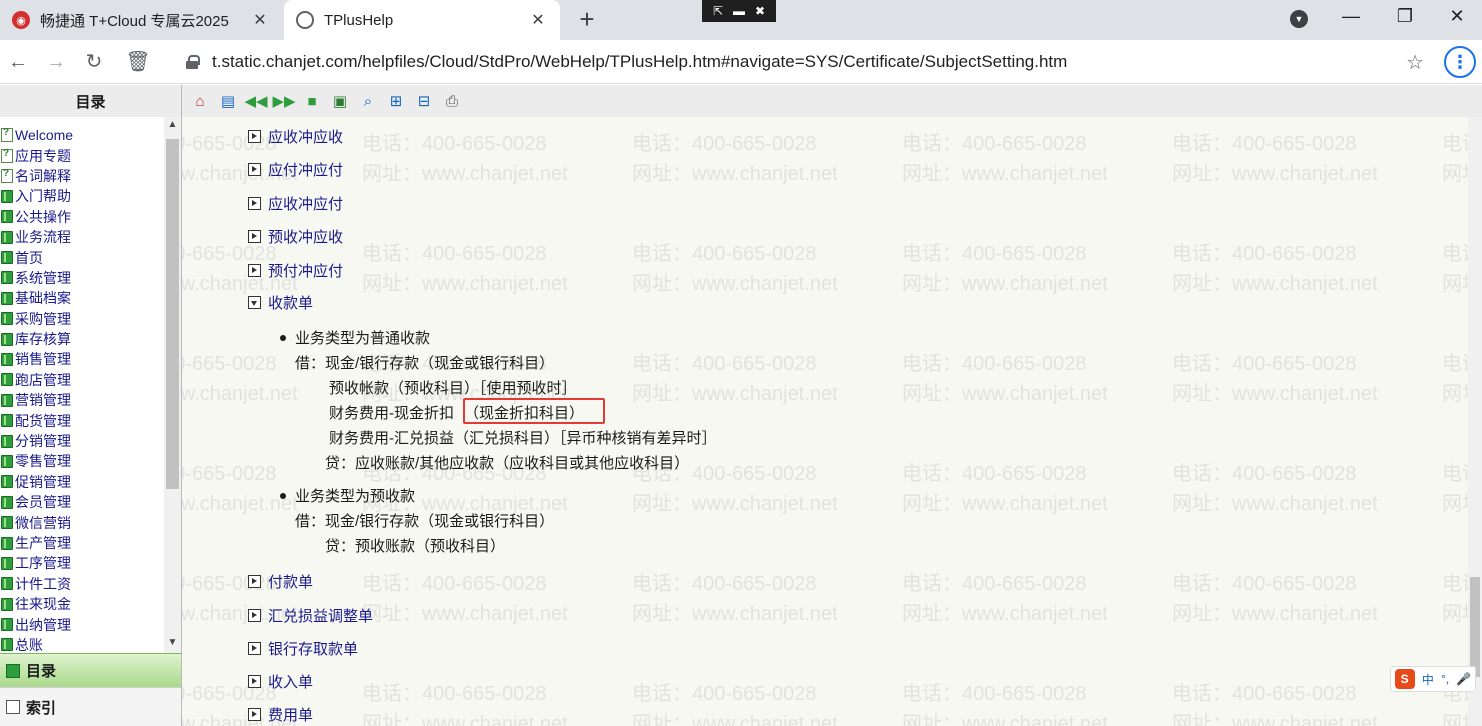 The image size is (1482, 726). Describe the element at coordinates (305, 236) in the screenshot. I see `section-title: 预收冲应收` at that location.